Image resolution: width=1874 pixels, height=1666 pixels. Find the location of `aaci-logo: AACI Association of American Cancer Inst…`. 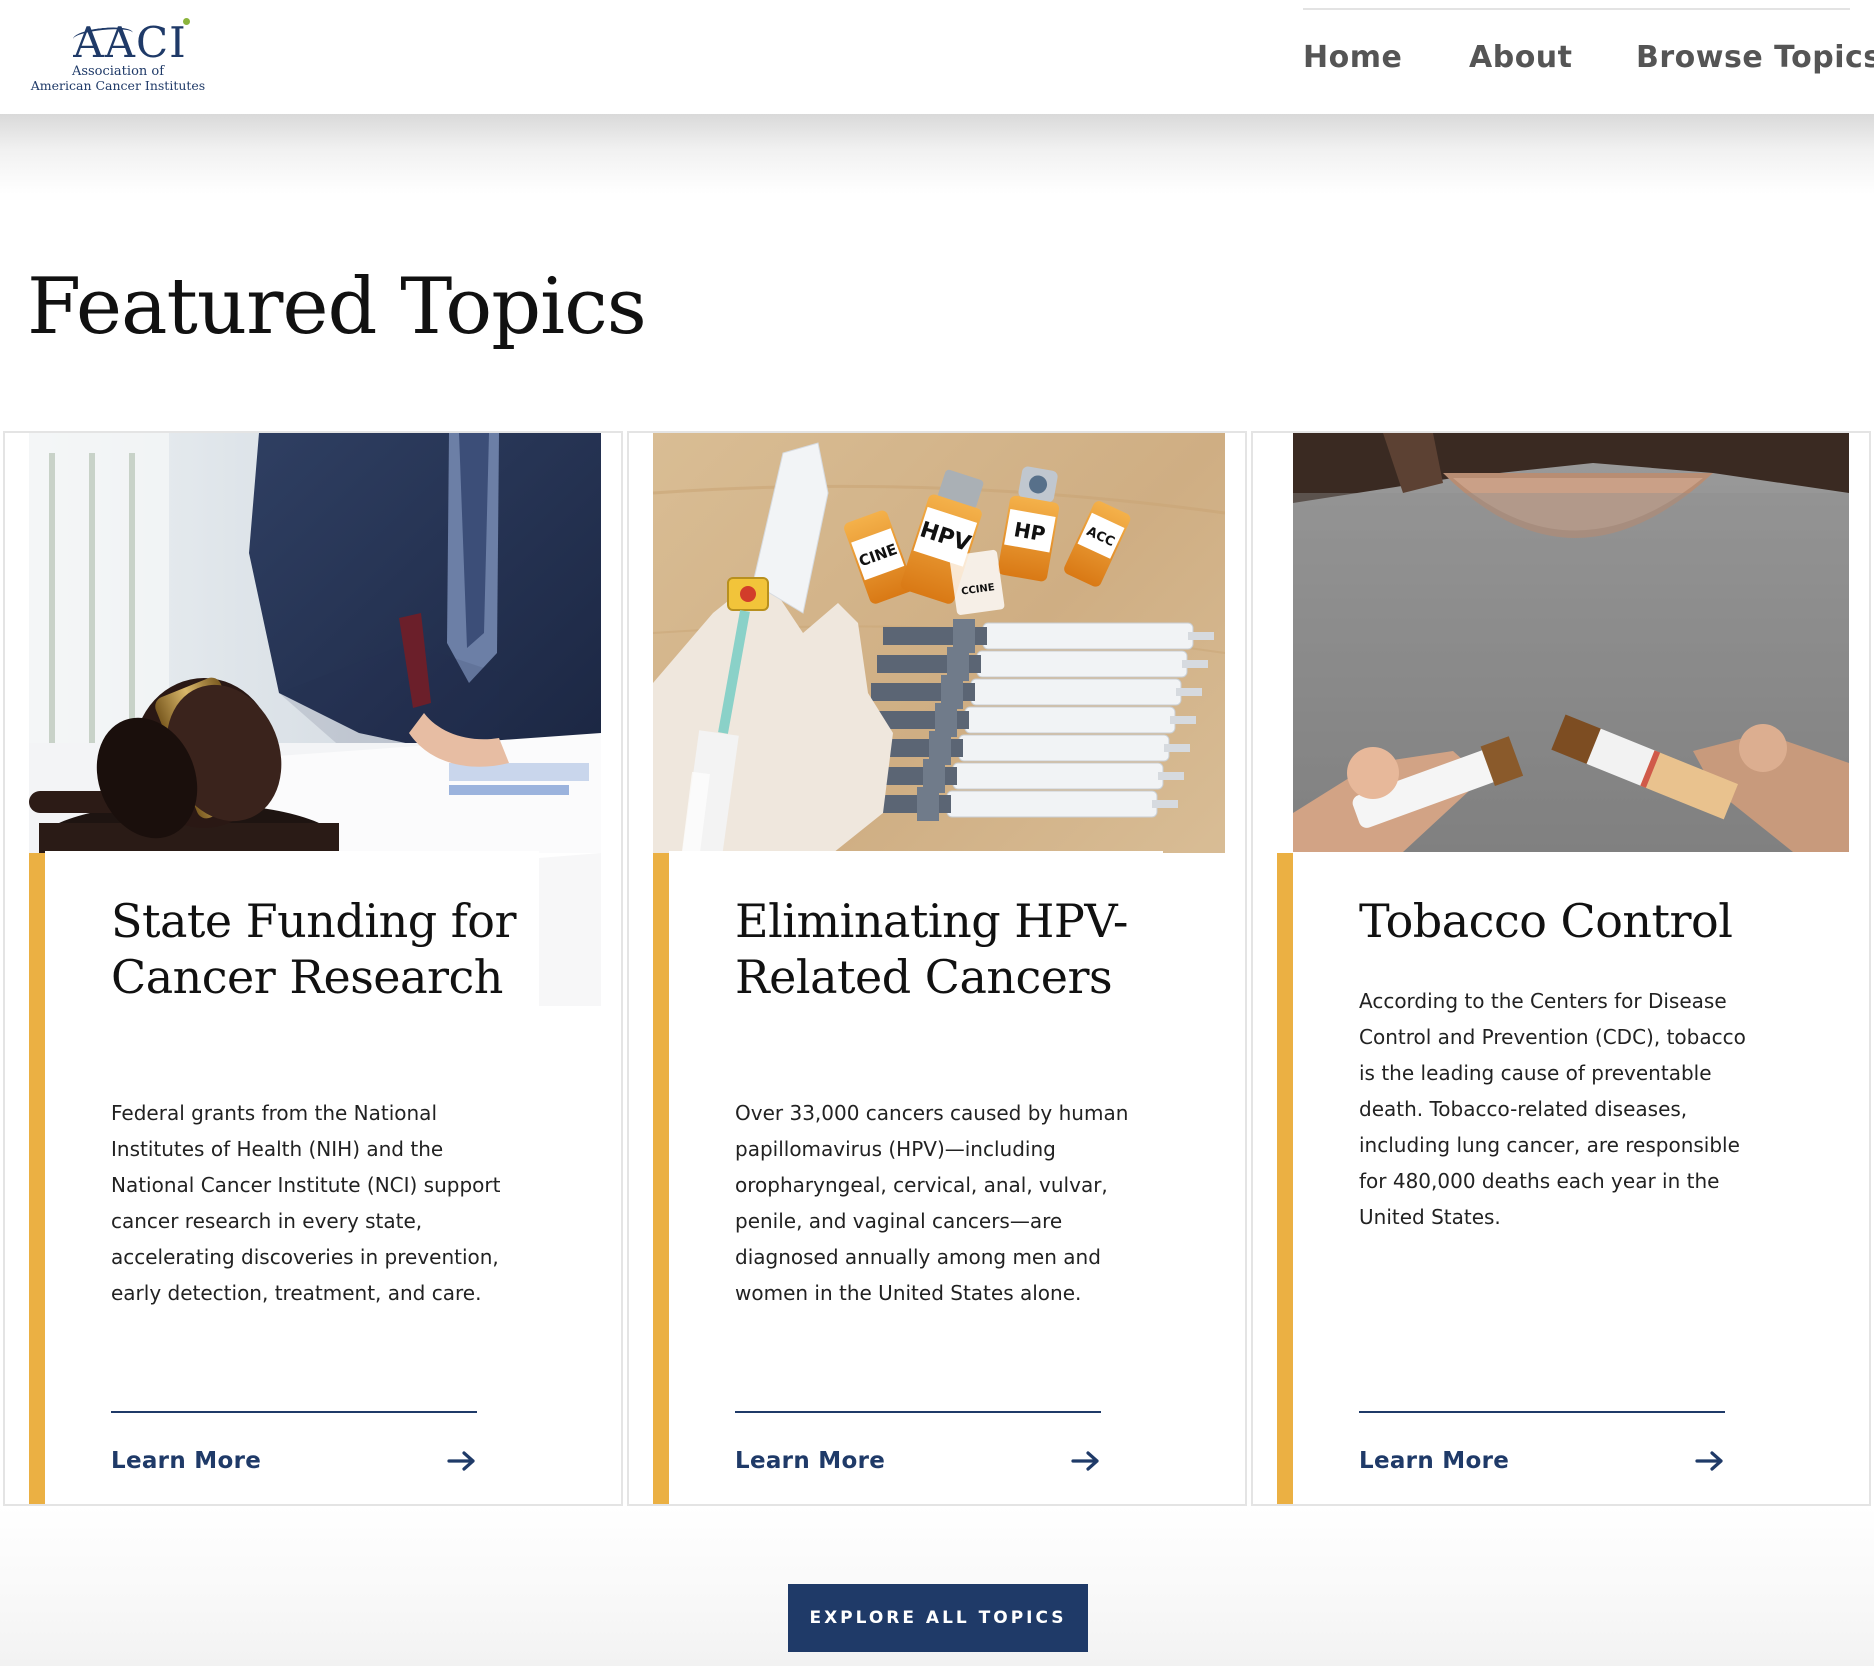

aaci-logo: AACI Association of American Cancer Inst… is located at coordinates (118, 56).